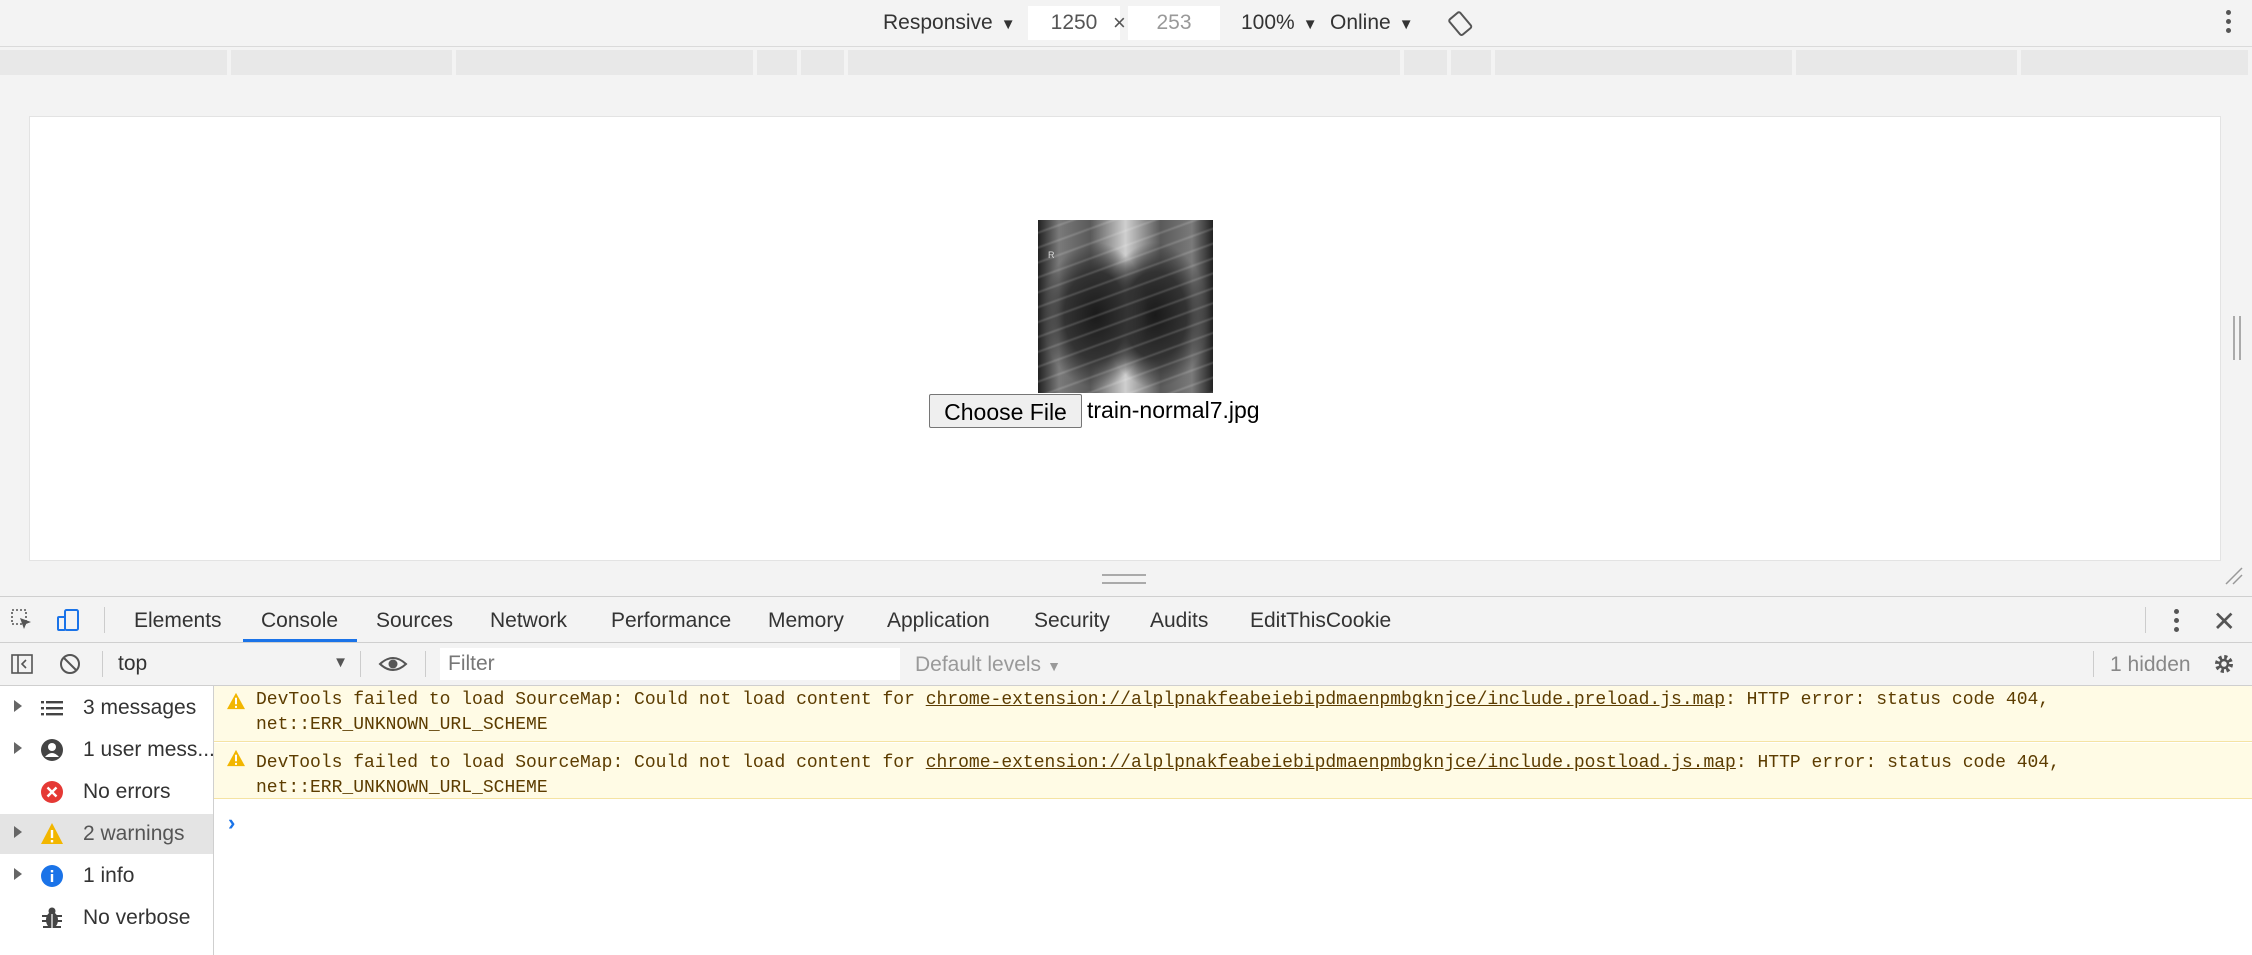 The height and width of the screenshot is (955, 2252). What do you see at coordinates (806, 621) in the screenshot?
I see `tab-memory: Memory` at bounding box center [806, 621].